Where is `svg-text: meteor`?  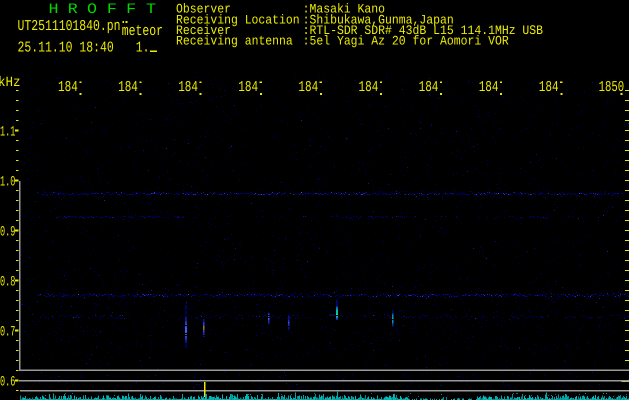
svg-text: meteor is located at coordinates (142, 31).